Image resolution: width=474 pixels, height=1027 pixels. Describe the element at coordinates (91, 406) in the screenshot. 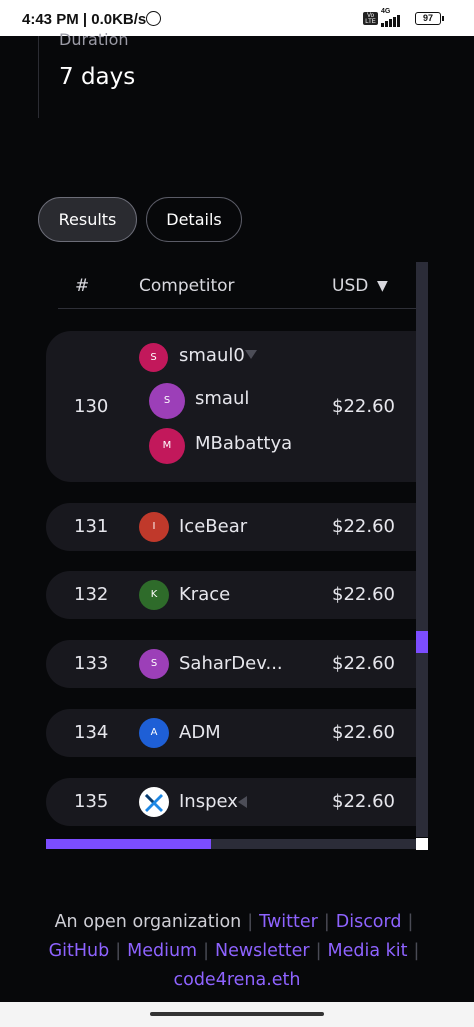

I see `row-rank: 130` at that location.